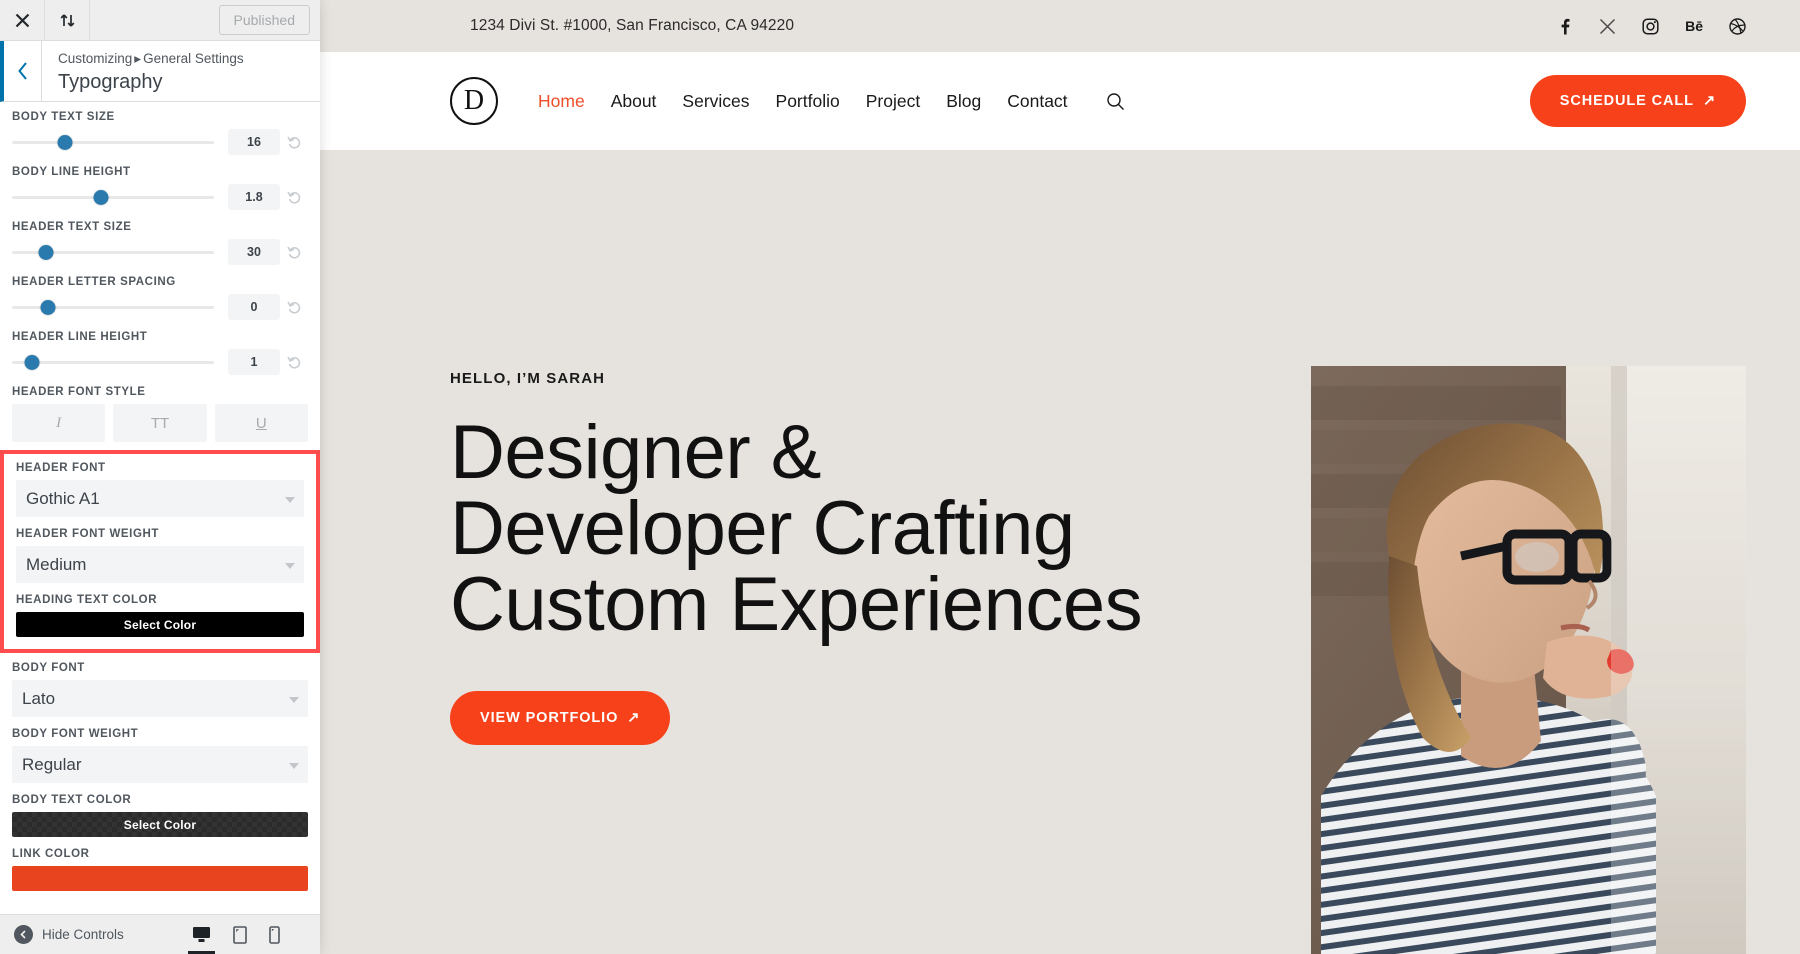 This screenshot has height=954, width=1800. What do you see at coordinates (160, 934) in the screenshot?
I see `customizer-footer: Hide Controls` at bounding box center [160, 934].